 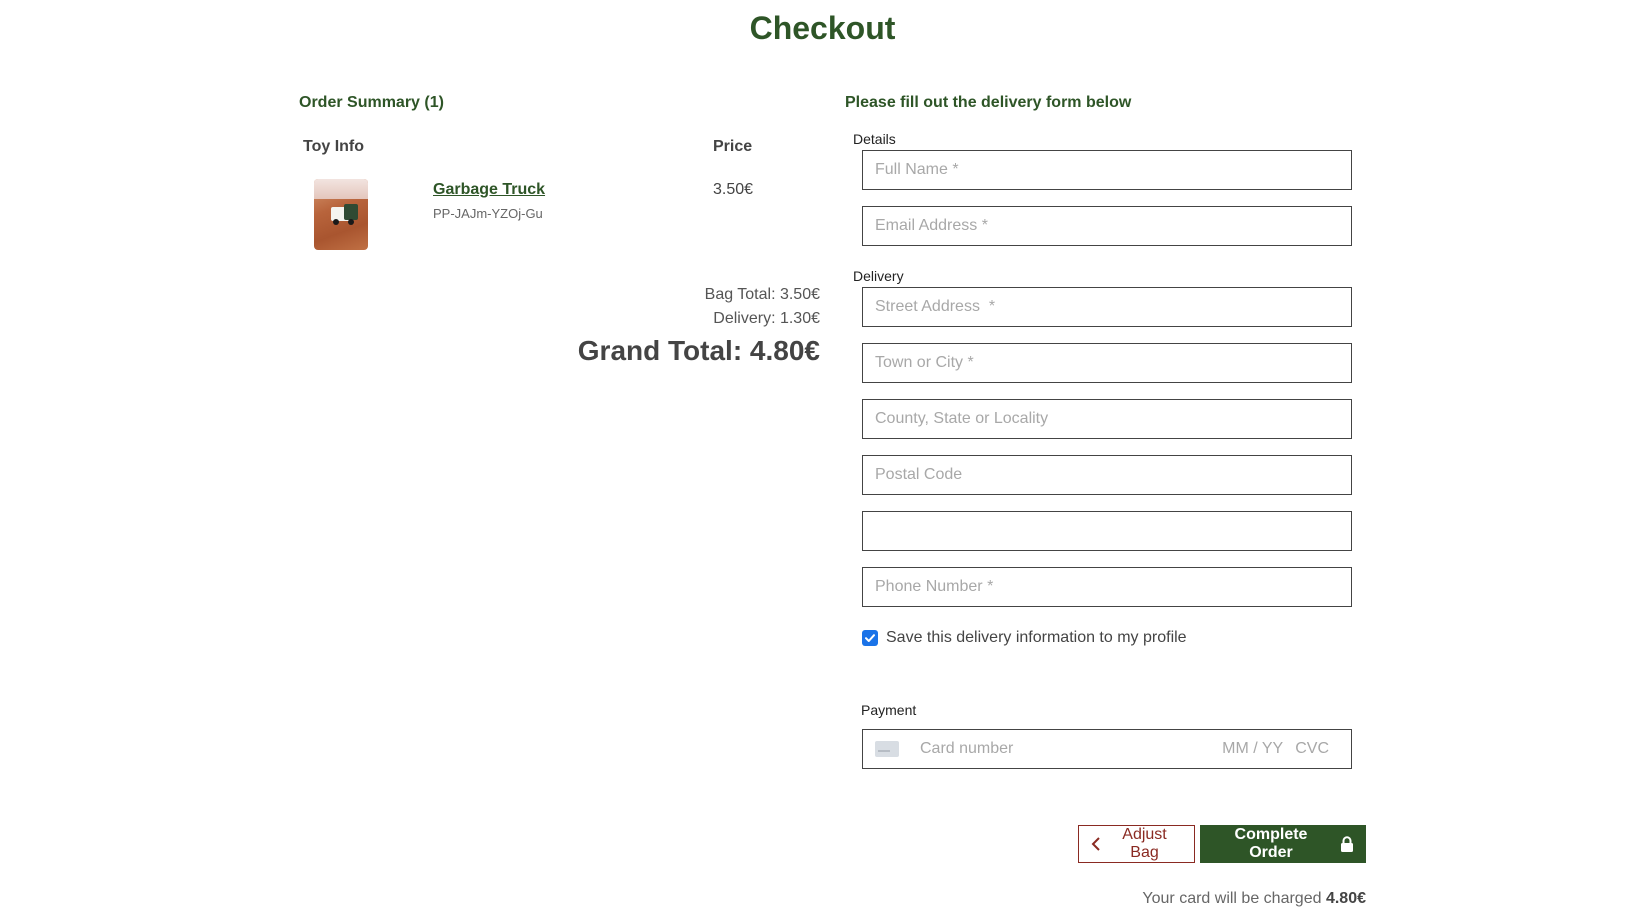 What do you see at coordinates (1144, 843) in the screenshot?
I see `adjust-bag-label: Adjust Bag` at bounding box center [1144, 843].